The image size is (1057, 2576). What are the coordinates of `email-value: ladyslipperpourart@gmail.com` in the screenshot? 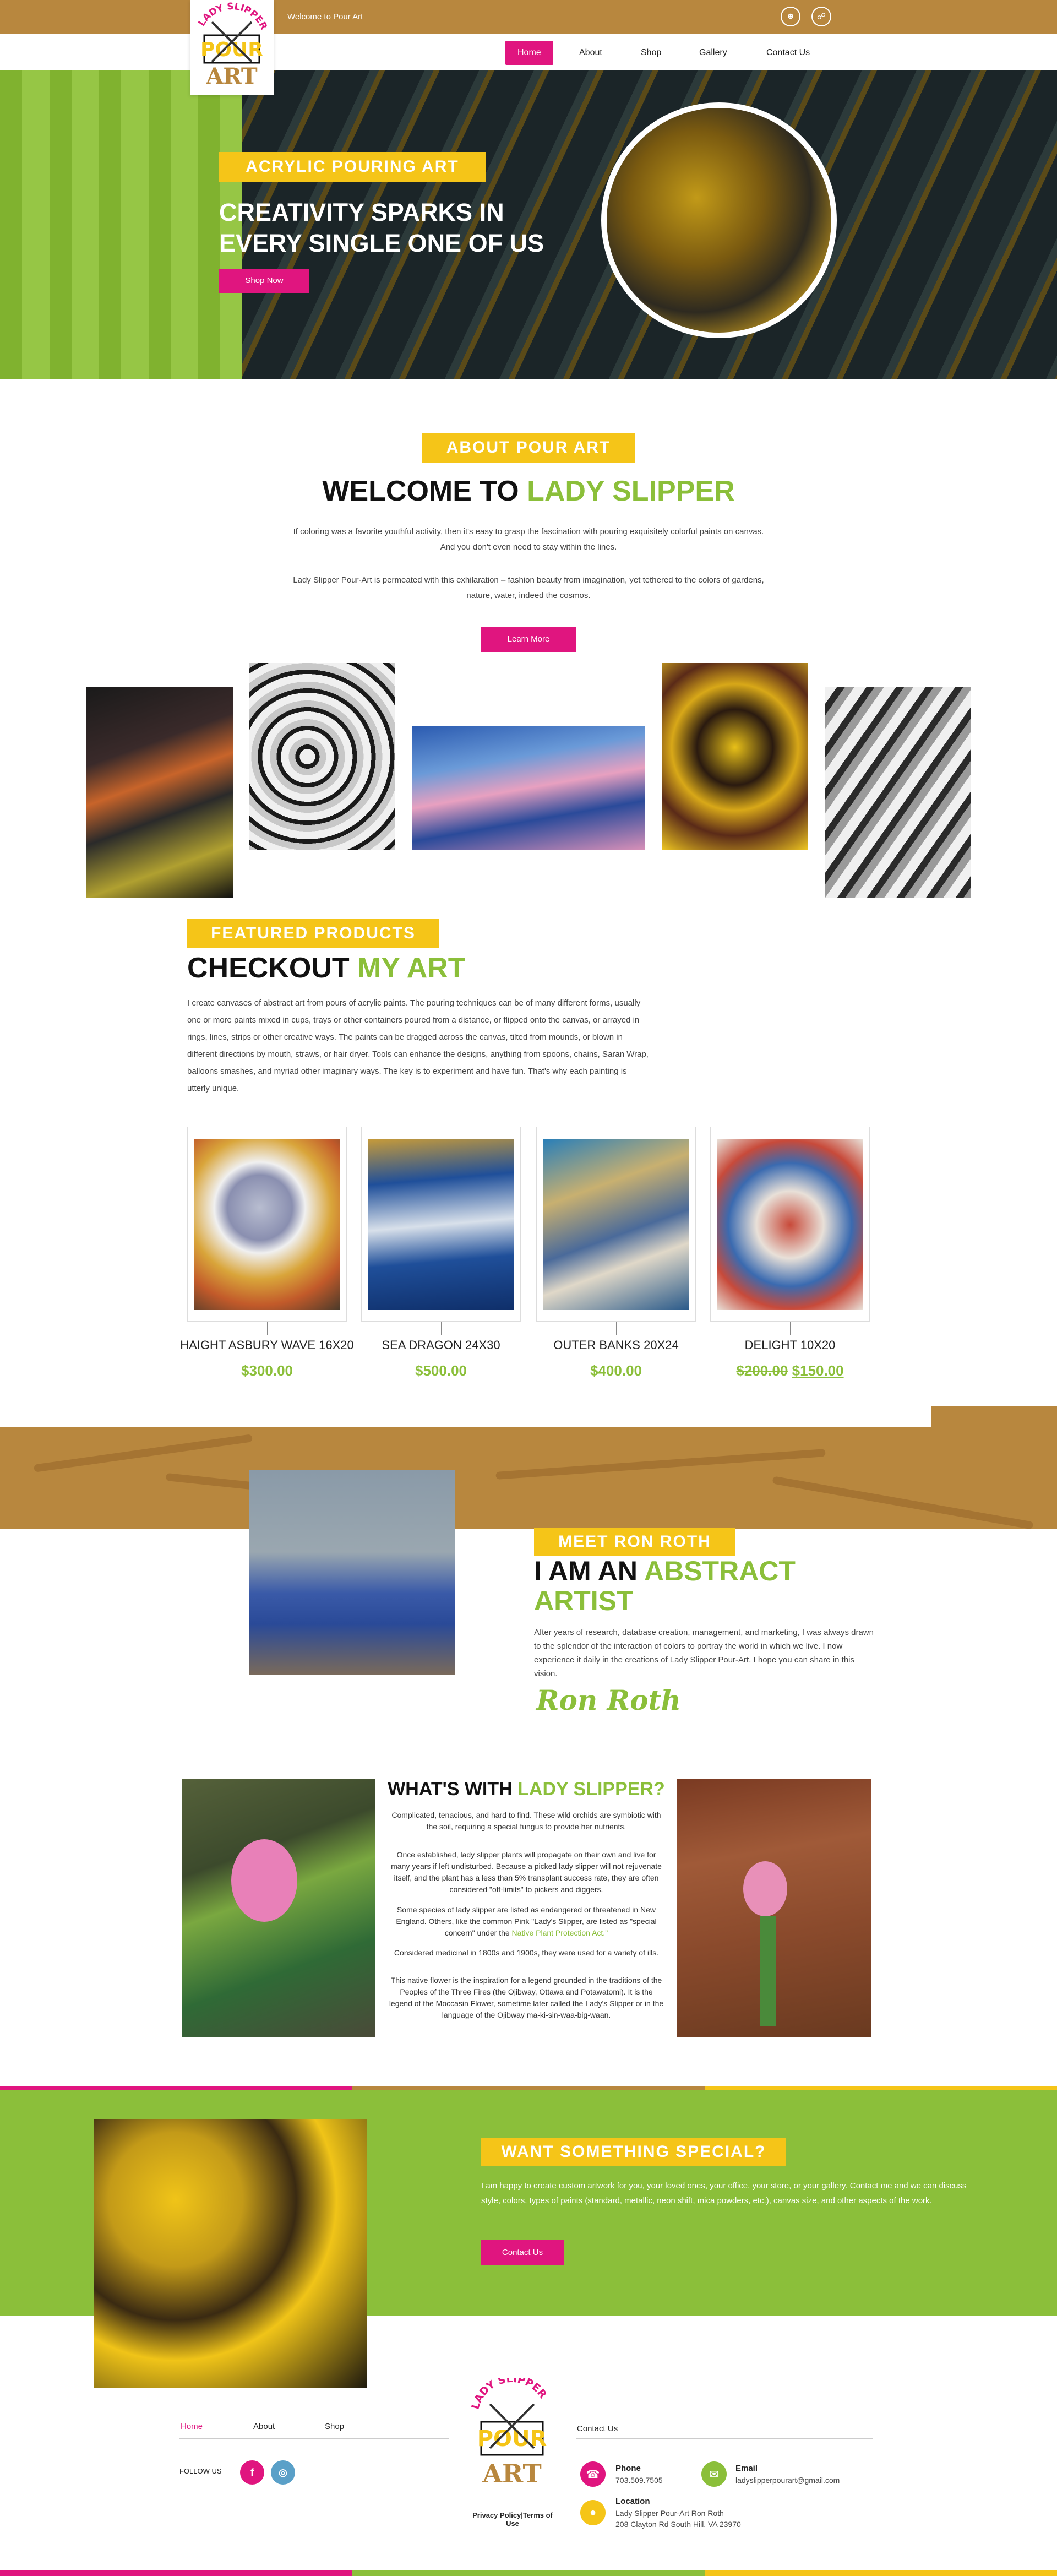 It's located at (787, 2480).